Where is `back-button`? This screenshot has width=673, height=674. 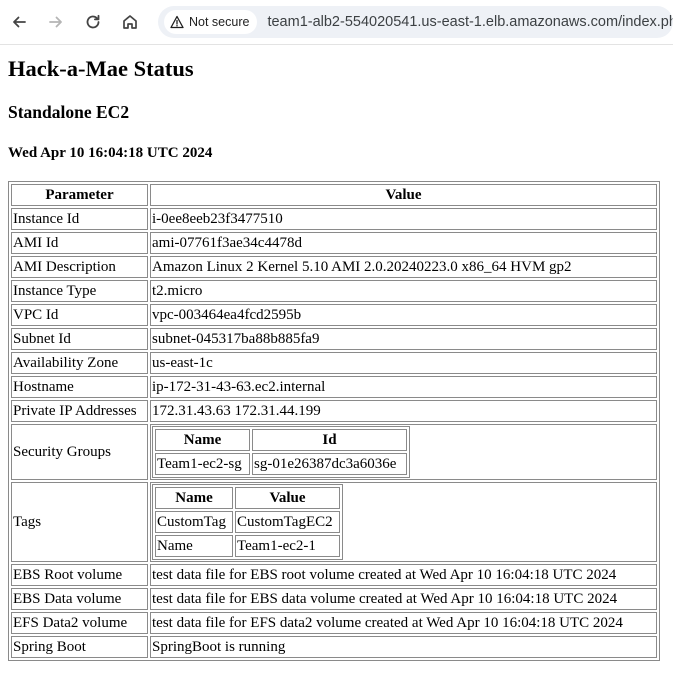
back-button is located at coordinates (19, 22).